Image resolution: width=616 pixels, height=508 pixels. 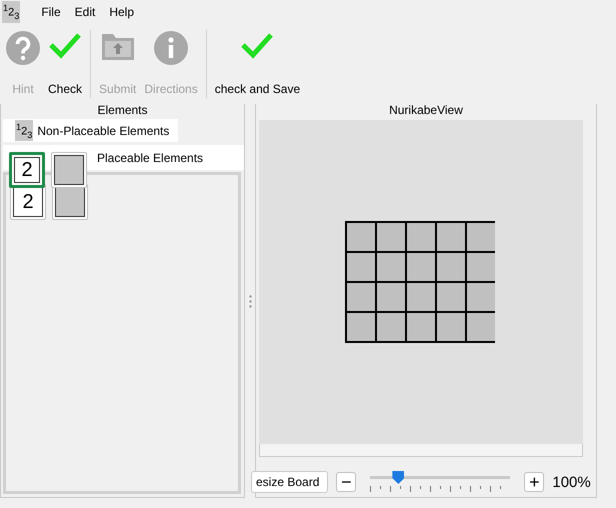 I want to click on zoom-out-button: −, so click(x=346, y=482).